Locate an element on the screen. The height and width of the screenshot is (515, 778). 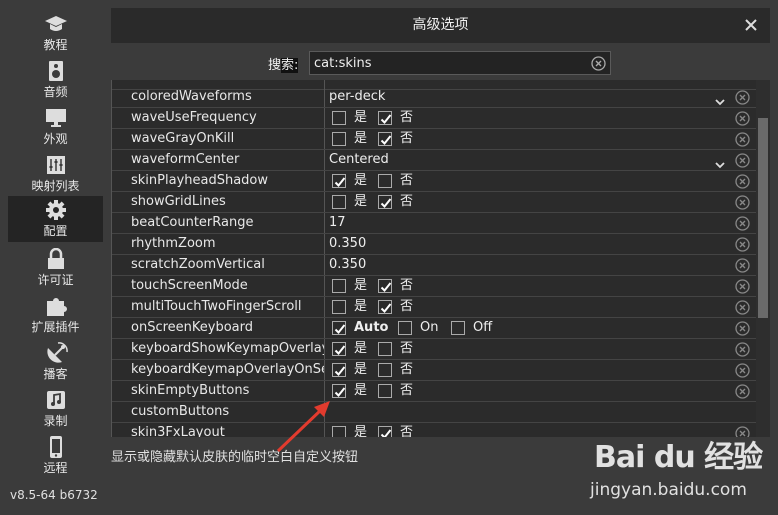
option-name: rhythmZoom is located at coordinates (218, 244).